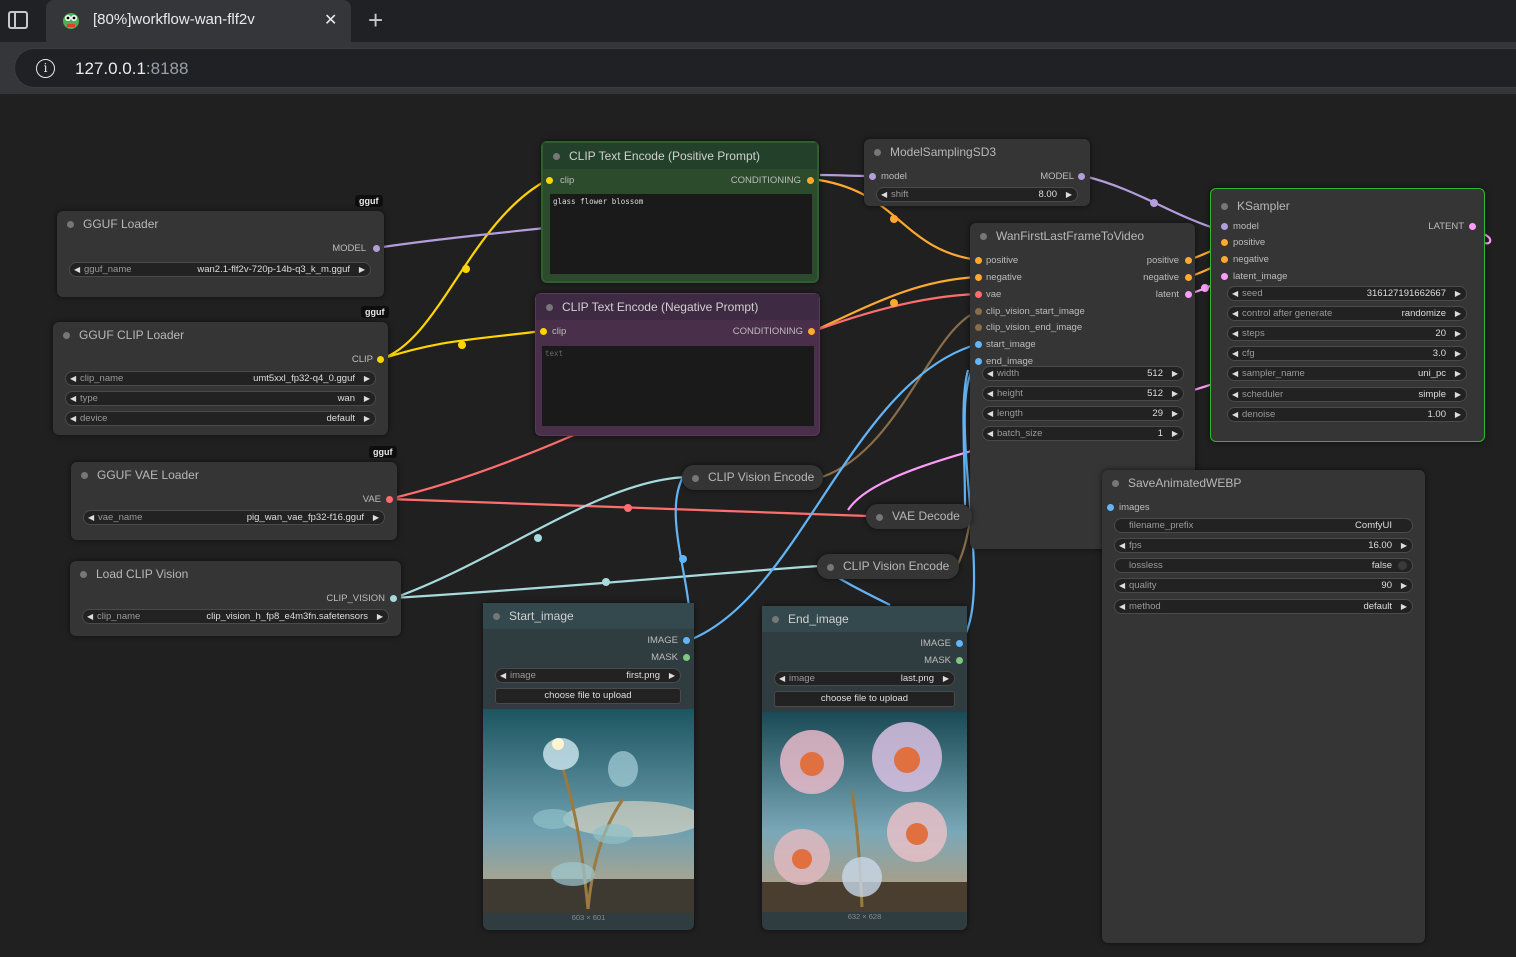 The height and width of the screenshot is (957, 1516). What do you see at coordinates (1347, 333) in the screenshot?
I see `steps-number: ◀ steps 20 ▶` at bounding box center [1347, 333].